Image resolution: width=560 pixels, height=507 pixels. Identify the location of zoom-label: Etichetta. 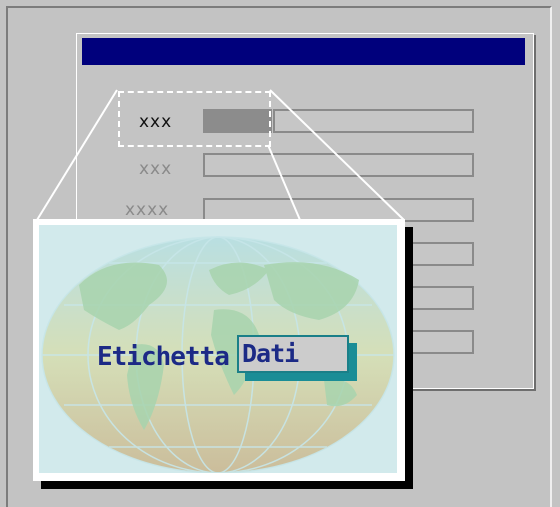
(163, 357).